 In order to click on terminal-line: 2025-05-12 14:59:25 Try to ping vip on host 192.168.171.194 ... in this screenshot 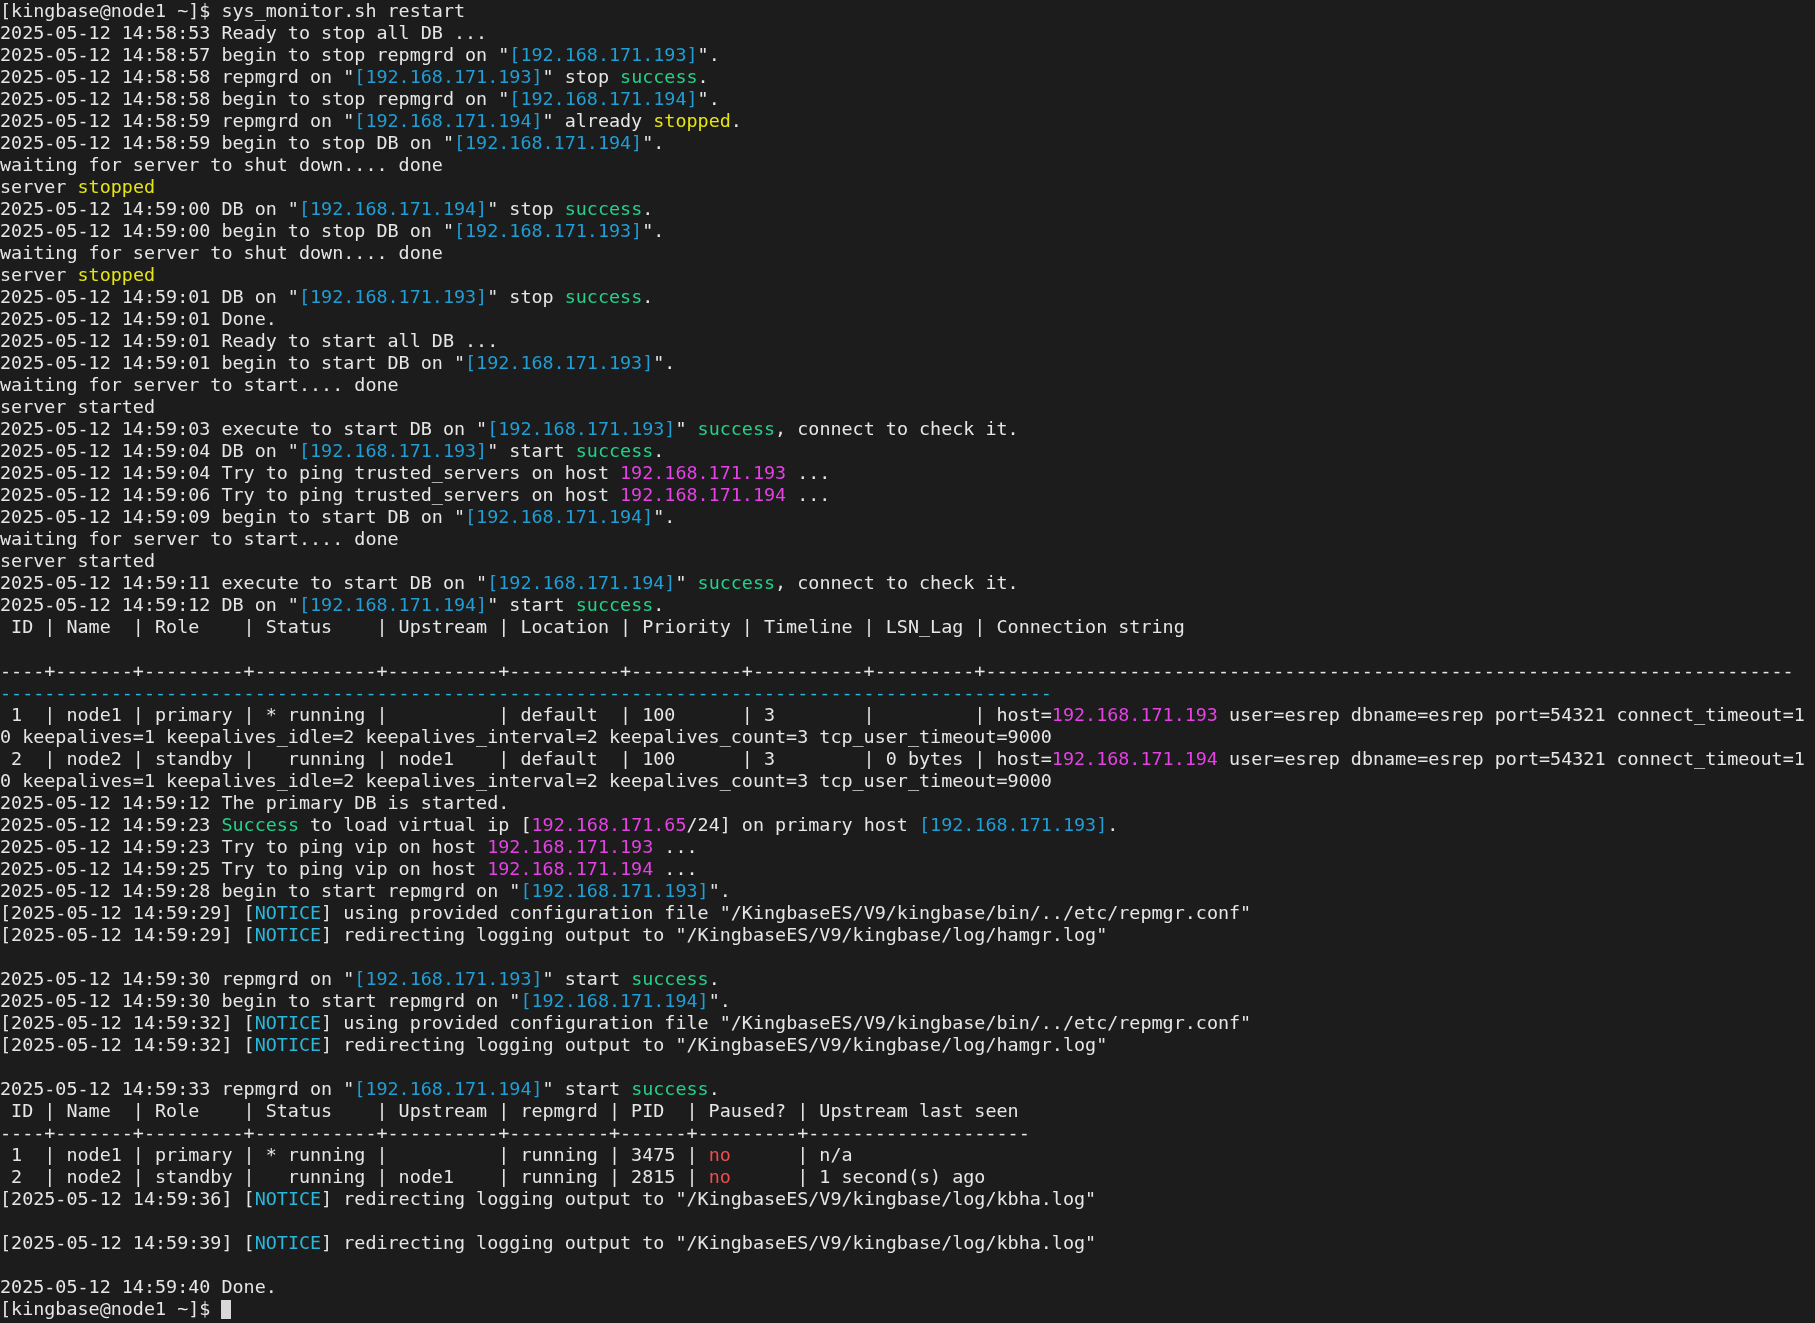, I will do `click(349, 869)`.